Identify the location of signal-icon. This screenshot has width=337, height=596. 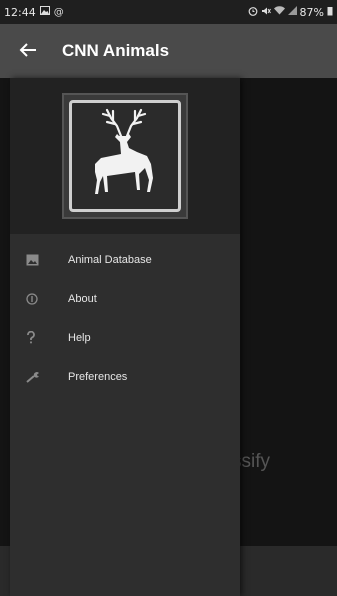
(292, 12).